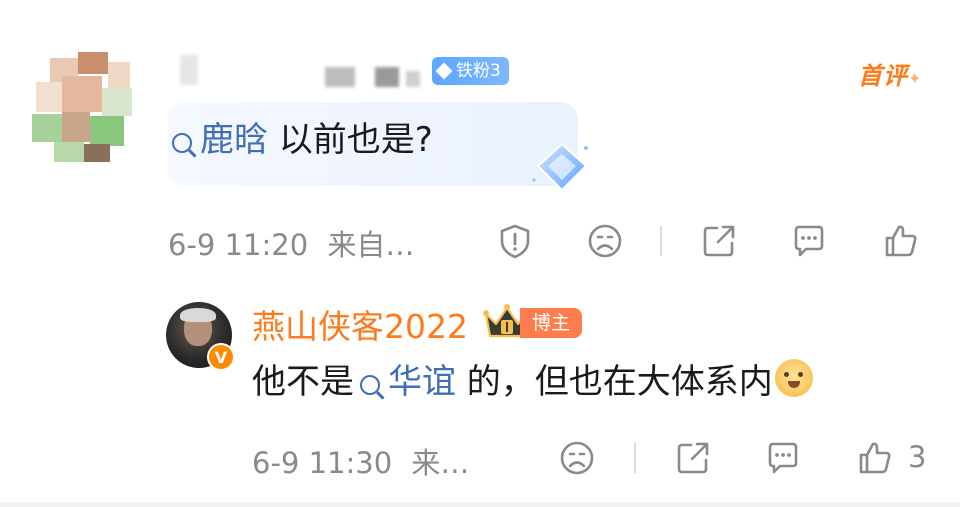  Describe the element at coordinates (198, 315) in the screenshot. I see `avatar-hair` at that location.